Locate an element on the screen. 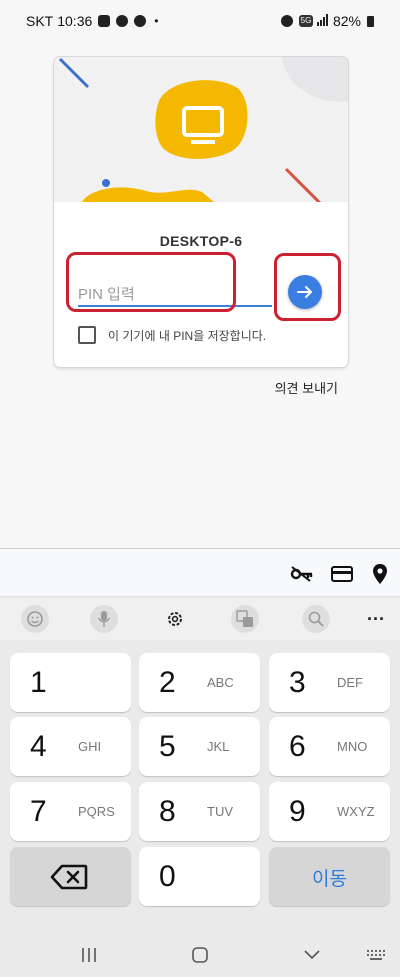  keyboard-toolbar: ··· is located at coordinates (200, 619).